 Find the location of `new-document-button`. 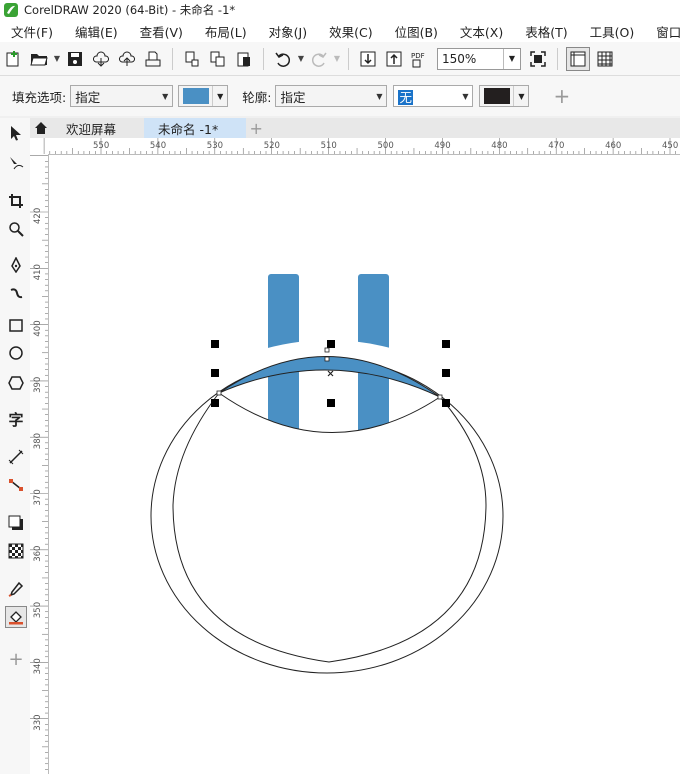

new-document-button is located at coordinates (13, 59).